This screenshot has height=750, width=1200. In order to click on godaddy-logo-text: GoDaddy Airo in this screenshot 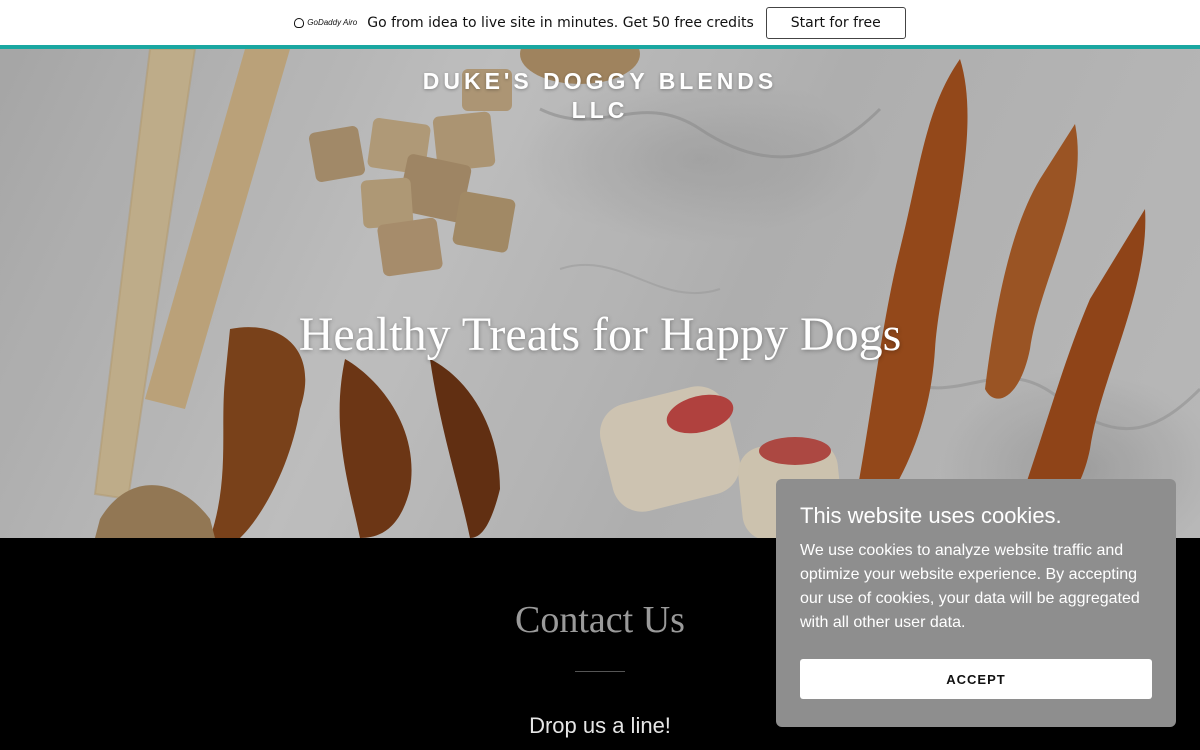, I will do `click(332, 22)`.